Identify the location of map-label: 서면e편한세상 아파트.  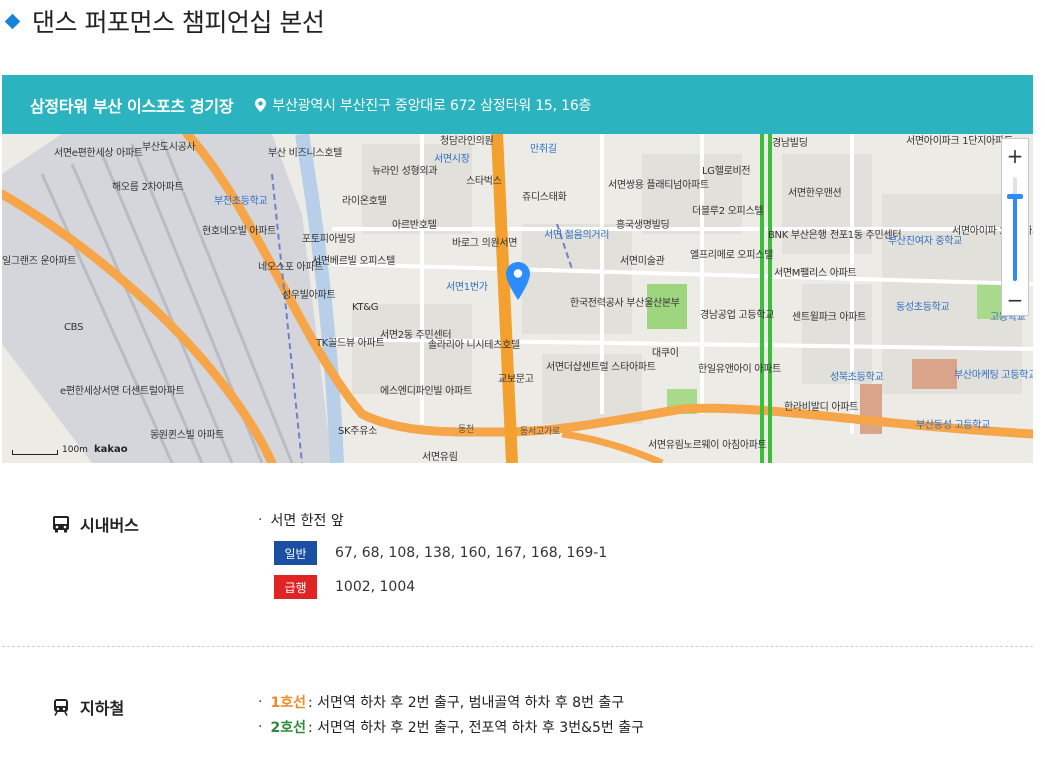
(98, 153).